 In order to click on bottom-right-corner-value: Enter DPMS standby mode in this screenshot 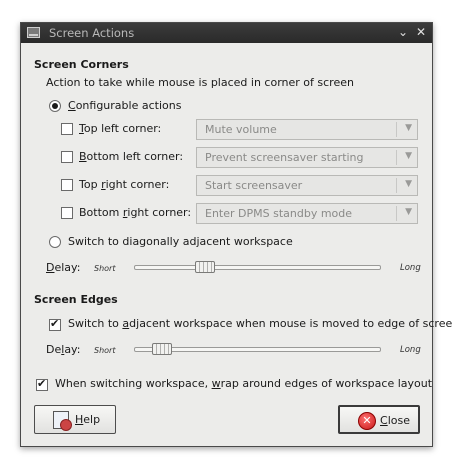, I will do `click(279, 213)`.